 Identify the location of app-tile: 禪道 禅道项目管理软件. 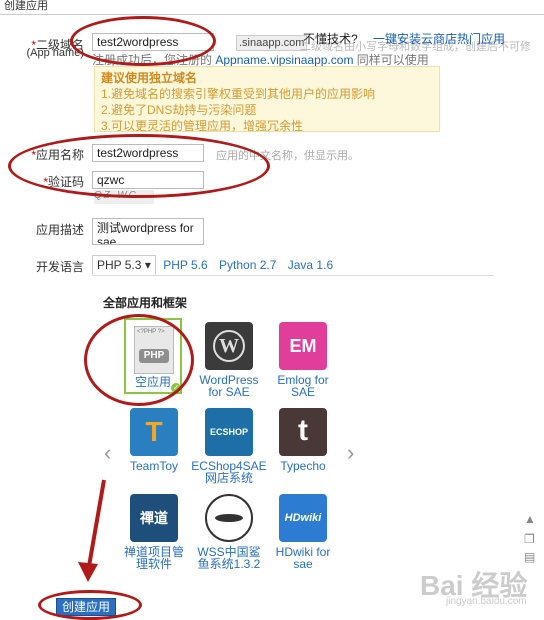
(154, 532).